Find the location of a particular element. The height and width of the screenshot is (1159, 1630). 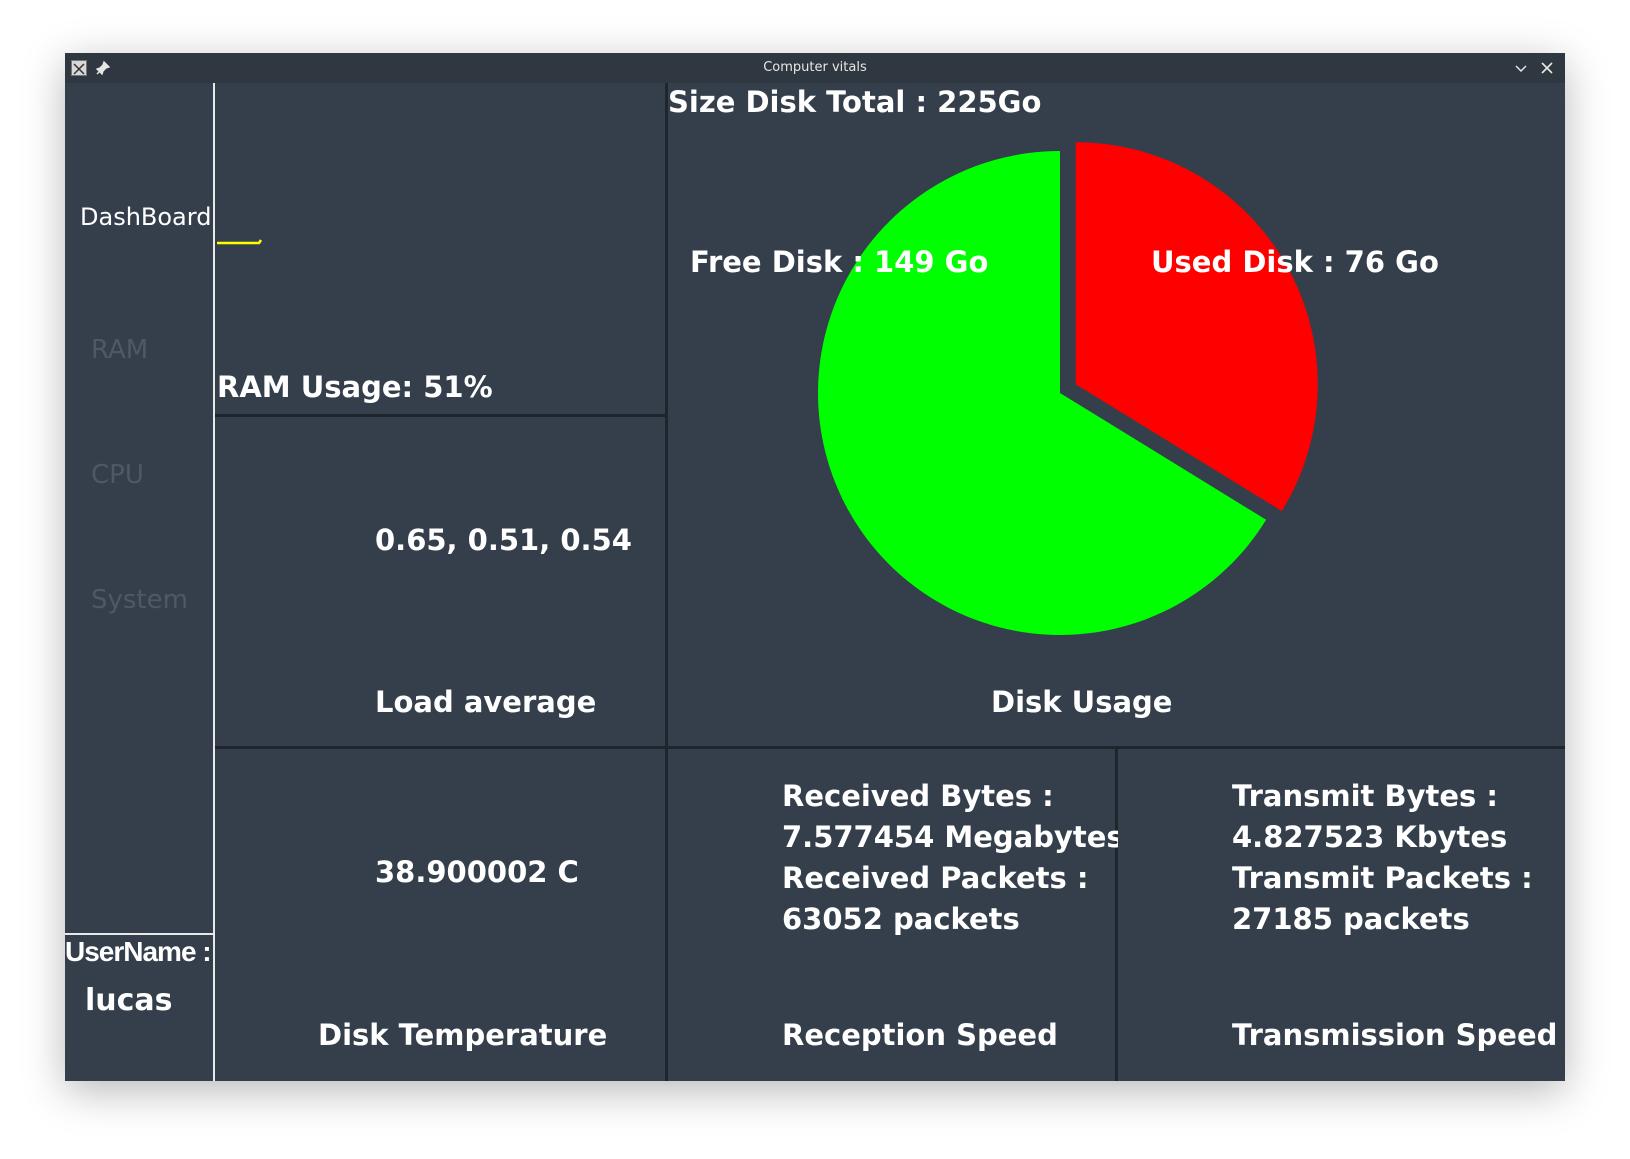

load-panel: 0.65, 0.51, 0.54 Load average is located at coordinates (441, 581).